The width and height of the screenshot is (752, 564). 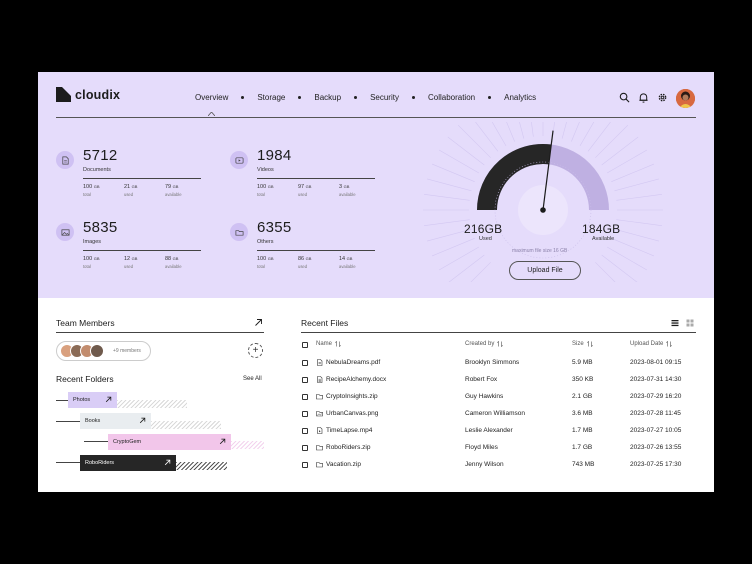 What do you see at coordinates (643, 97) in the screenshot?
I see `bell-icon` at bounding box center [643, 97].